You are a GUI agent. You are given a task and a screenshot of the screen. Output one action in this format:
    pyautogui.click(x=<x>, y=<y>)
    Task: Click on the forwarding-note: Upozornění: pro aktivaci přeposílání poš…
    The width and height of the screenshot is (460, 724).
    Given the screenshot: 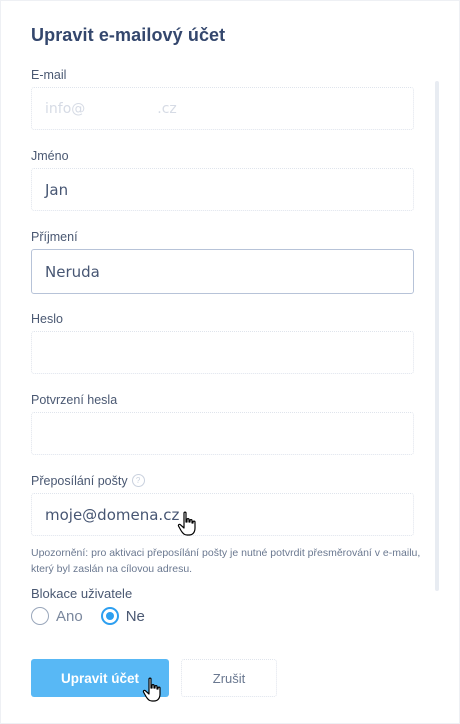 What is the action you would take?
    pyautogui.click(x=226, y=561)
    